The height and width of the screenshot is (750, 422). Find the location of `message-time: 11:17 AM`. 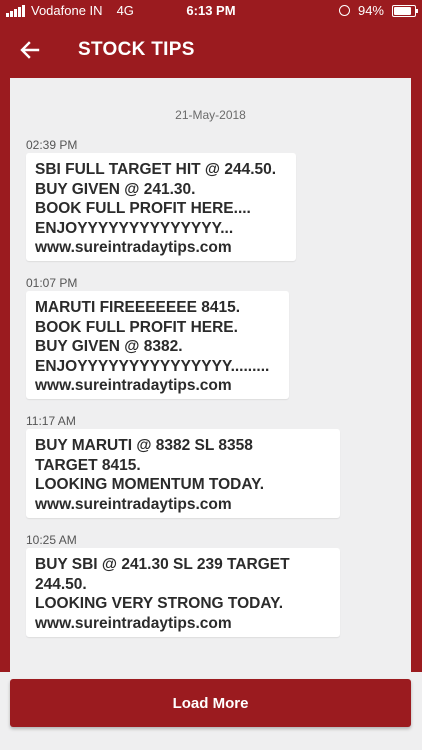

message-time: 11:17 AM is located at coordinates (51, 421).